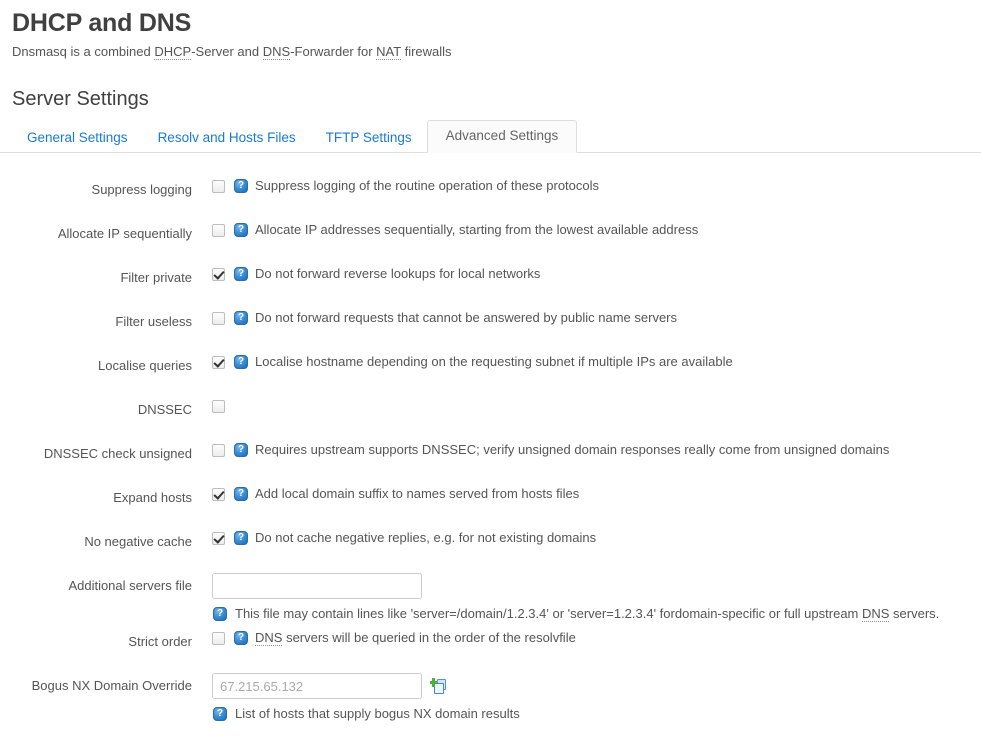  What do you see at coordinates (433, 682) in the screenshot?
I see `add-icon-plus-horizontal` at bounding box center [433, 682].